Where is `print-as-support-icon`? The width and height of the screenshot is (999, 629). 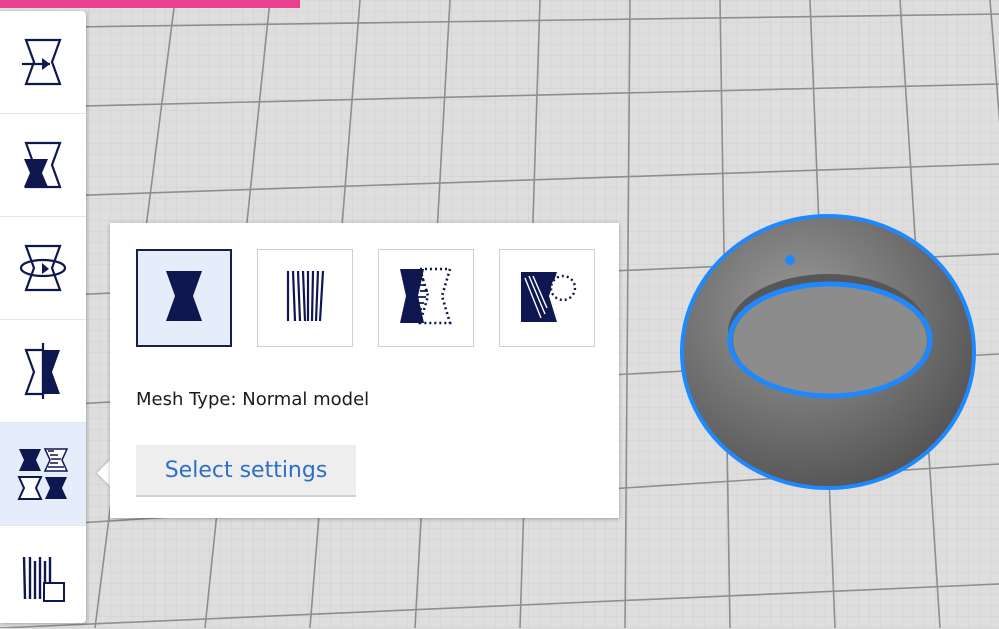
print-as-support-icon is located at coordinates (305, 298).